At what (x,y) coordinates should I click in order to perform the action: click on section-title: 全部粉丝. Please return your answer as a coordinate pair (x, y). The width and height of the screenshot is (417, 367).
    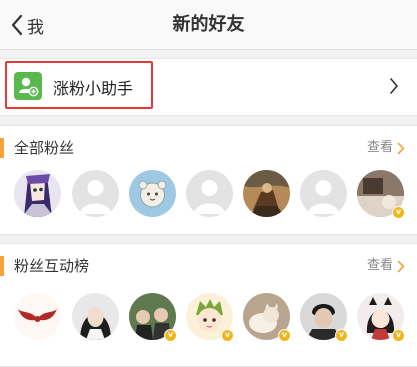
    Looking at the image, I should click on (44, 148).